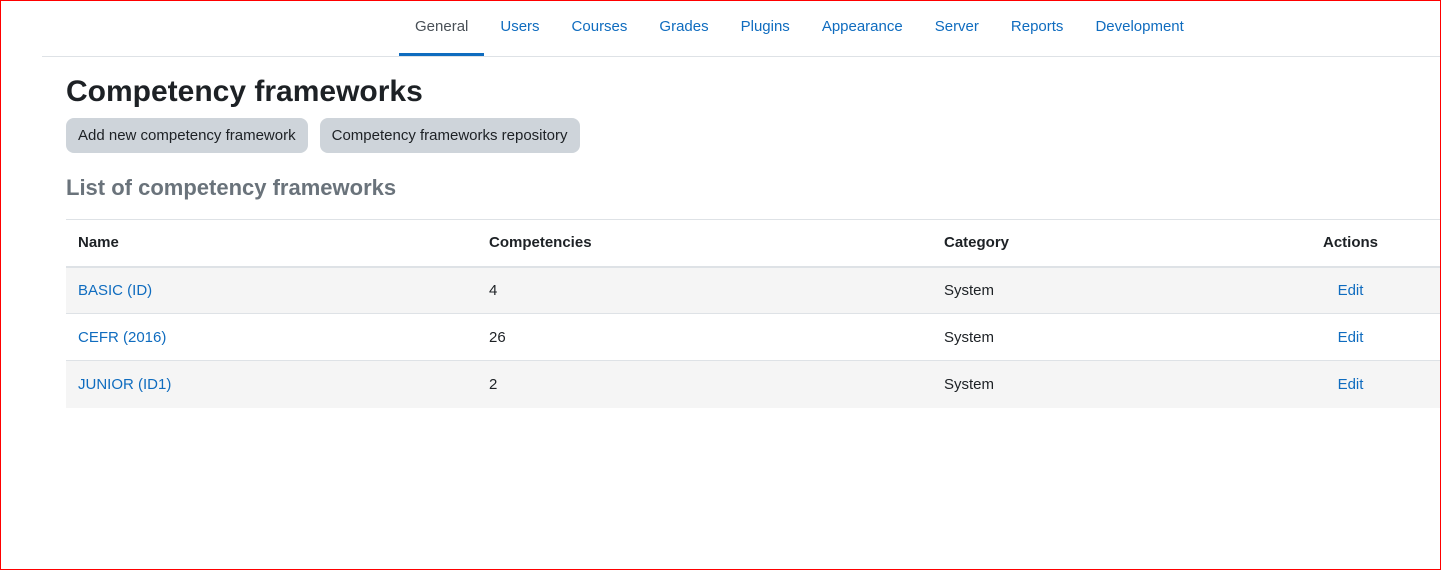 The image size is (1441, 570). Describe the element at coordinates (115, 290) in the screenshot. I see `framework-link-basic: BASIC (ID)` at that location.